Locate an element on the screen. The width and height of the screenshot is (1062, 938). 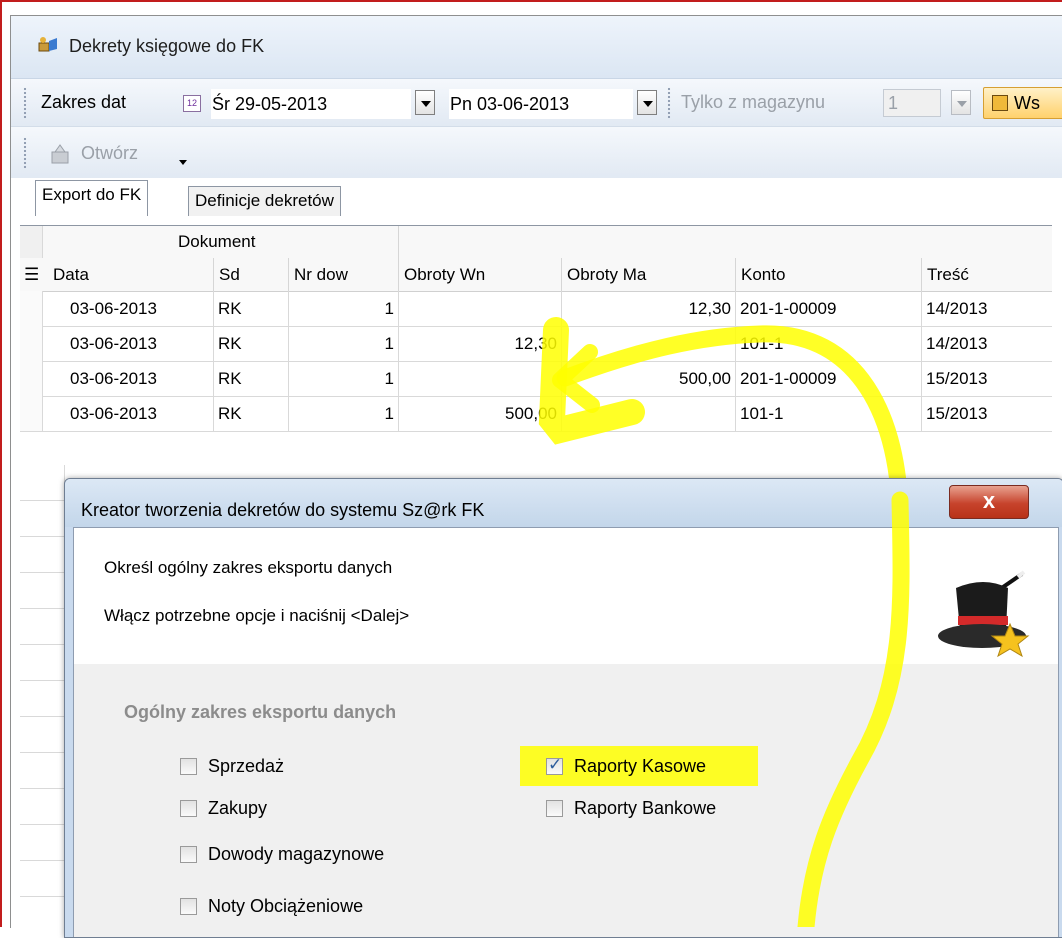
date-to-dropdown-button is located at coordinates (647, 102).